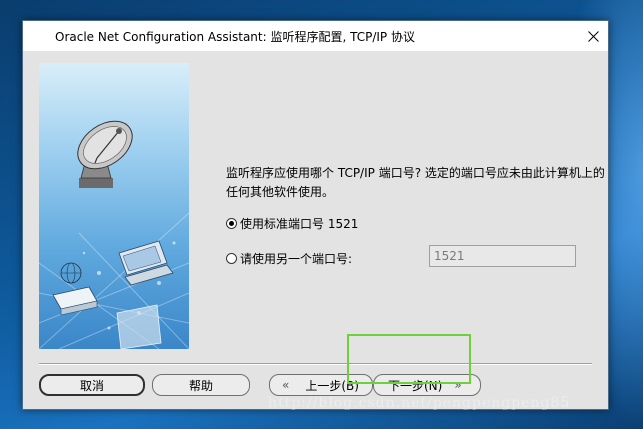 Image resolution: width=643 pixels, height=429 pixels. I want to click on back-chevron-icon: «, so click(286, 385).